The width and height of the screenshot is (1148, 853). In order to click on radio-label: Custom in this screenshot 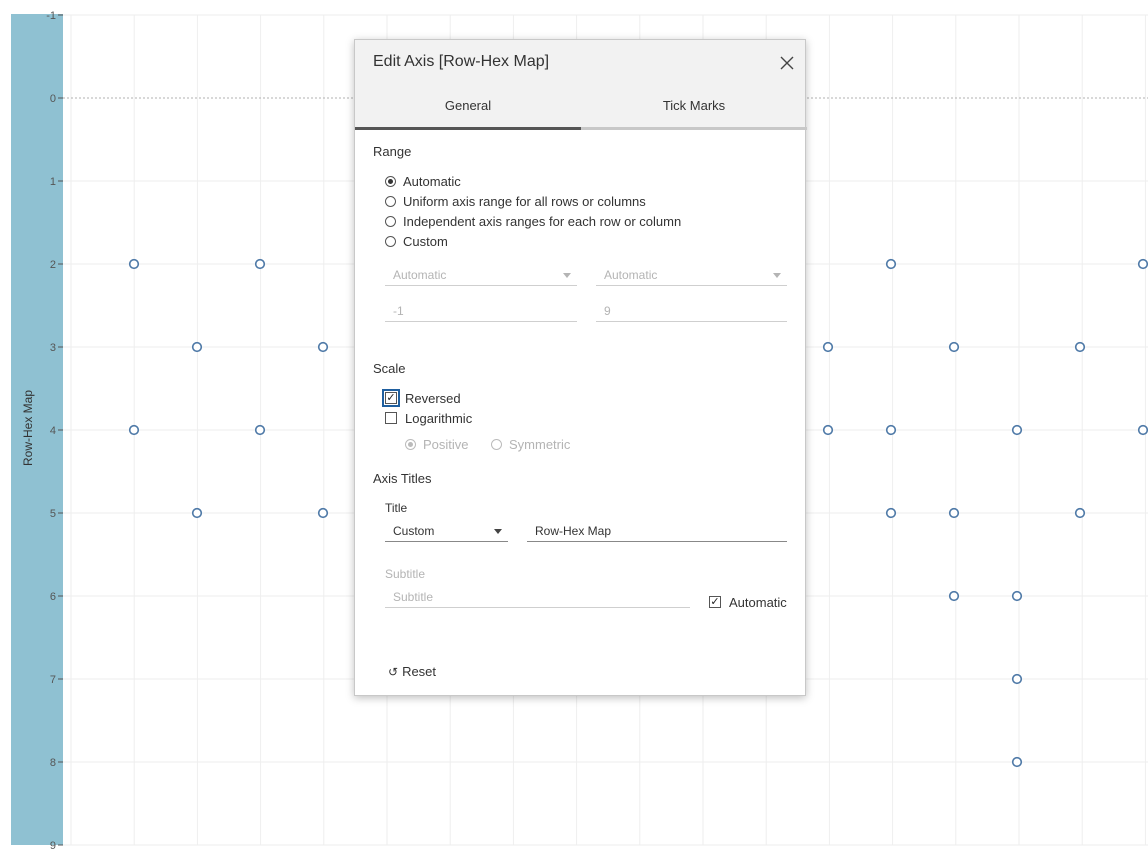, I will do `click(425, 241)`.